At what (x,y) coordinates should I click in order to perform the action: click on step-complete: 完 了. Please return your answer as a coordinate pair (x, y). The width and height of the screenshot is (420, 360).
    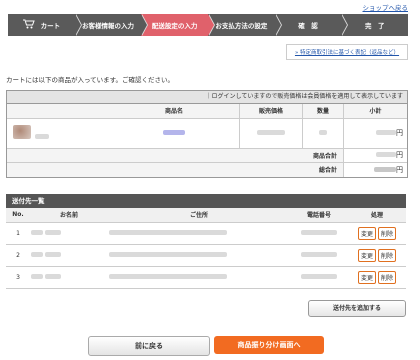
    Looking at the image, I should click on (375, 25).